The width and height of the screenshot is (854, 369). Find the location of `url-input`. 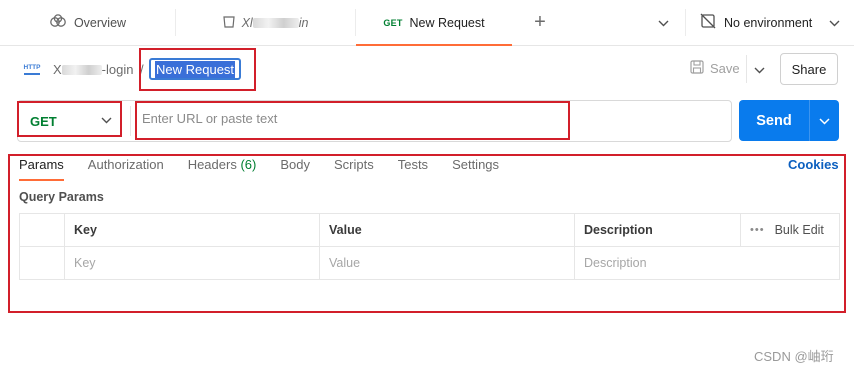

url-input is located at coordinates (352, 118).